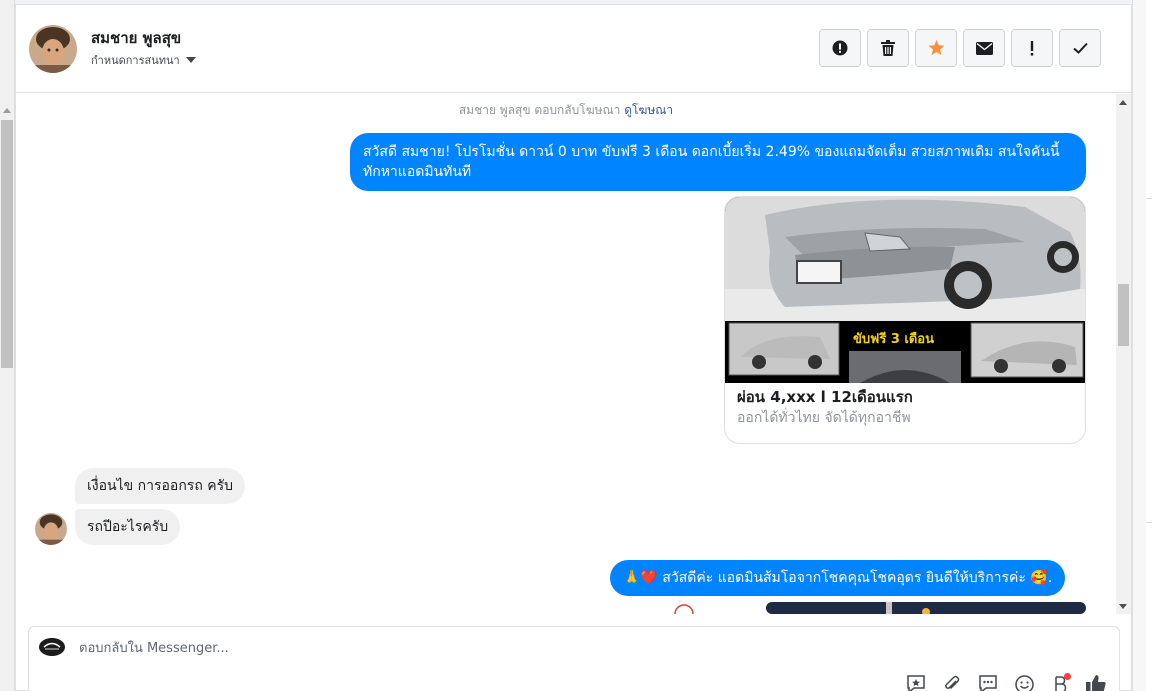 Image resolution: width=1152 pixels, height=691 pixels. I want to click on reply-composer, so click(574, 658).